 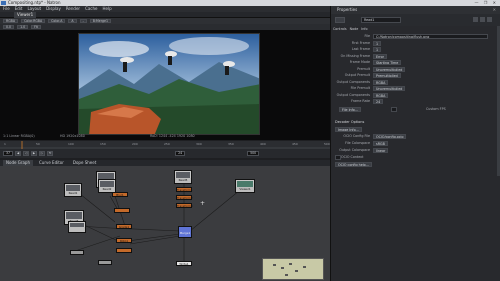 I want to click on node-blur1: Blur1, so click(x=120, y=194).